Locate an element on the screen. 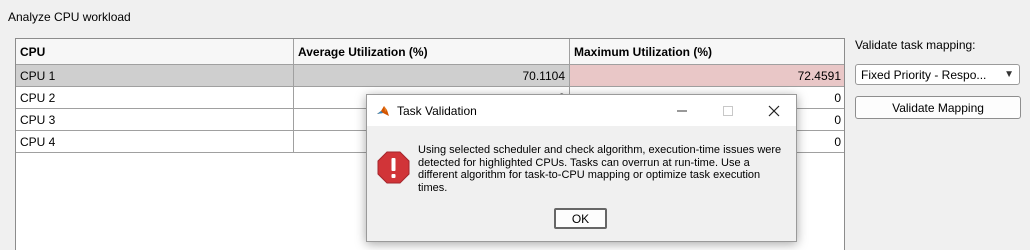 The width and height of the screenshot is (1030, 250). cpu-cell: CPU 1 is located at coordinates (155, 75).